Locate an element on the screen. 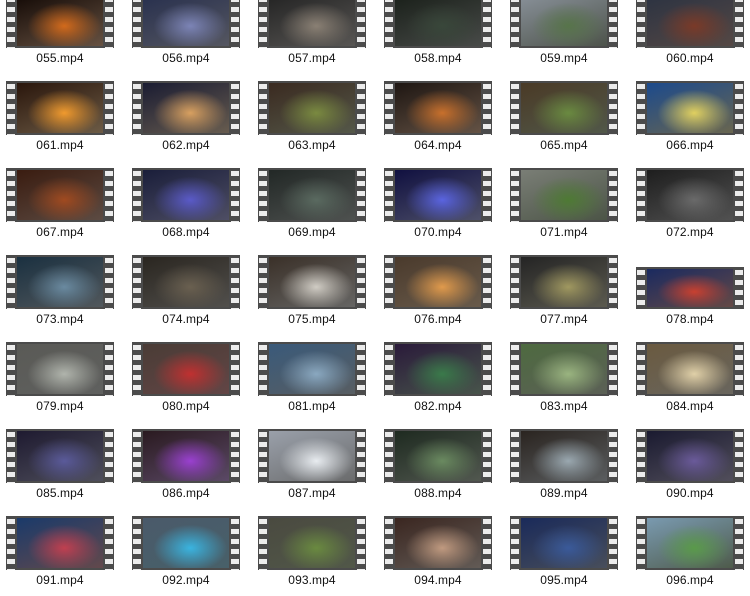 The image size is (750, 596). file-name: 060.mp4 is located at coordinates (690, 58).